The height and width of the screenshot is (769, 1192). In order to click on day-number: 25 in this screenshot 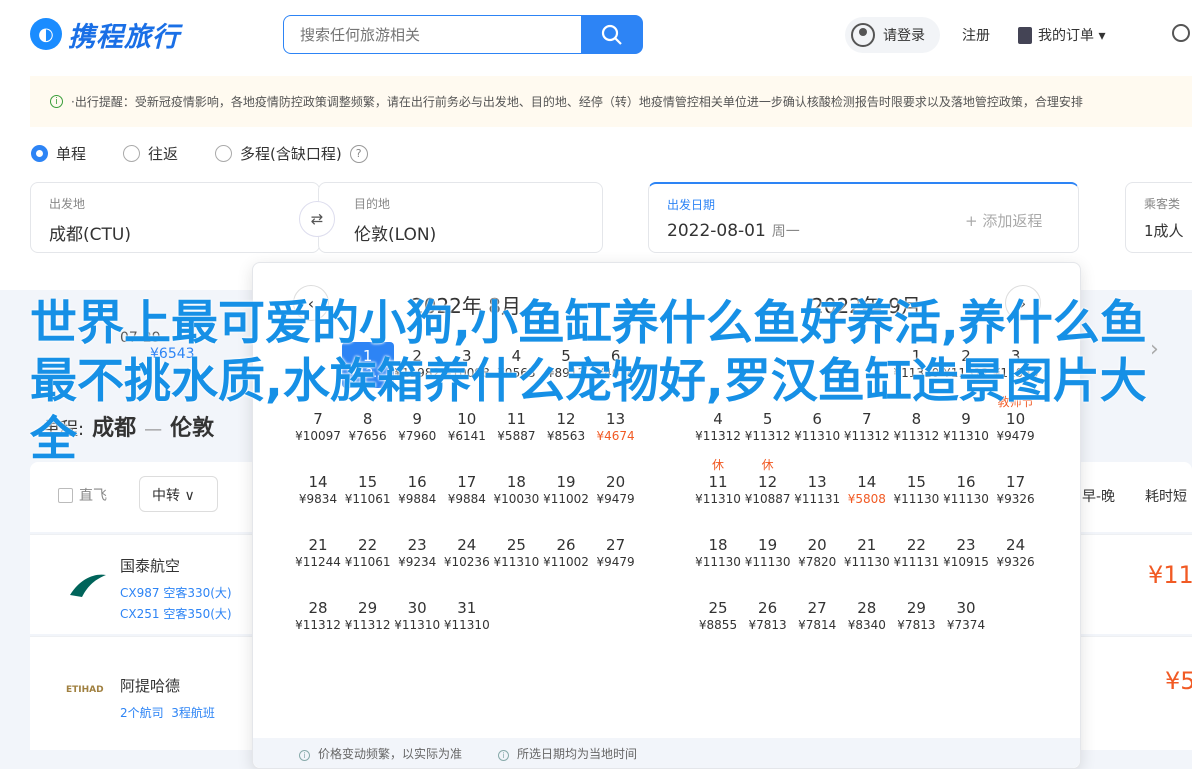, I will do `click(718, 608)`.